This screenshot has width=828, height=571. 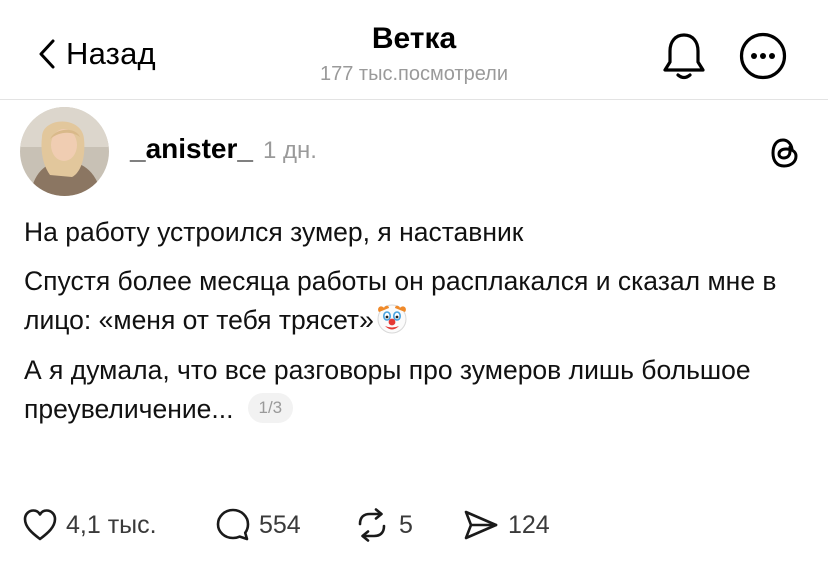 What do you see at coordinates (47, 54) in the screenshot?
I see `chevron-left-icon` at bounding box center [47, 54].